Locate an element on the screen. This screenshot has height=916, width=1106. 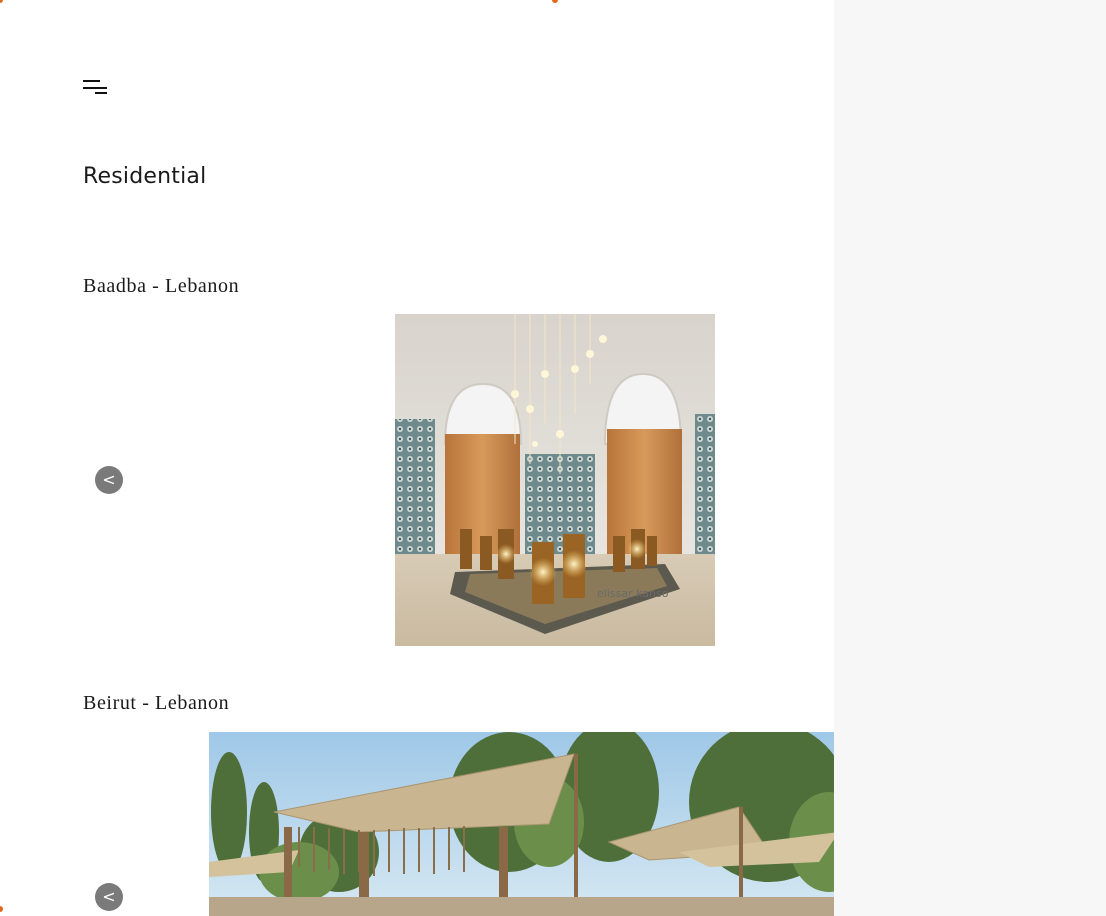
page-title: Residential is located at coordinates (145, 176).